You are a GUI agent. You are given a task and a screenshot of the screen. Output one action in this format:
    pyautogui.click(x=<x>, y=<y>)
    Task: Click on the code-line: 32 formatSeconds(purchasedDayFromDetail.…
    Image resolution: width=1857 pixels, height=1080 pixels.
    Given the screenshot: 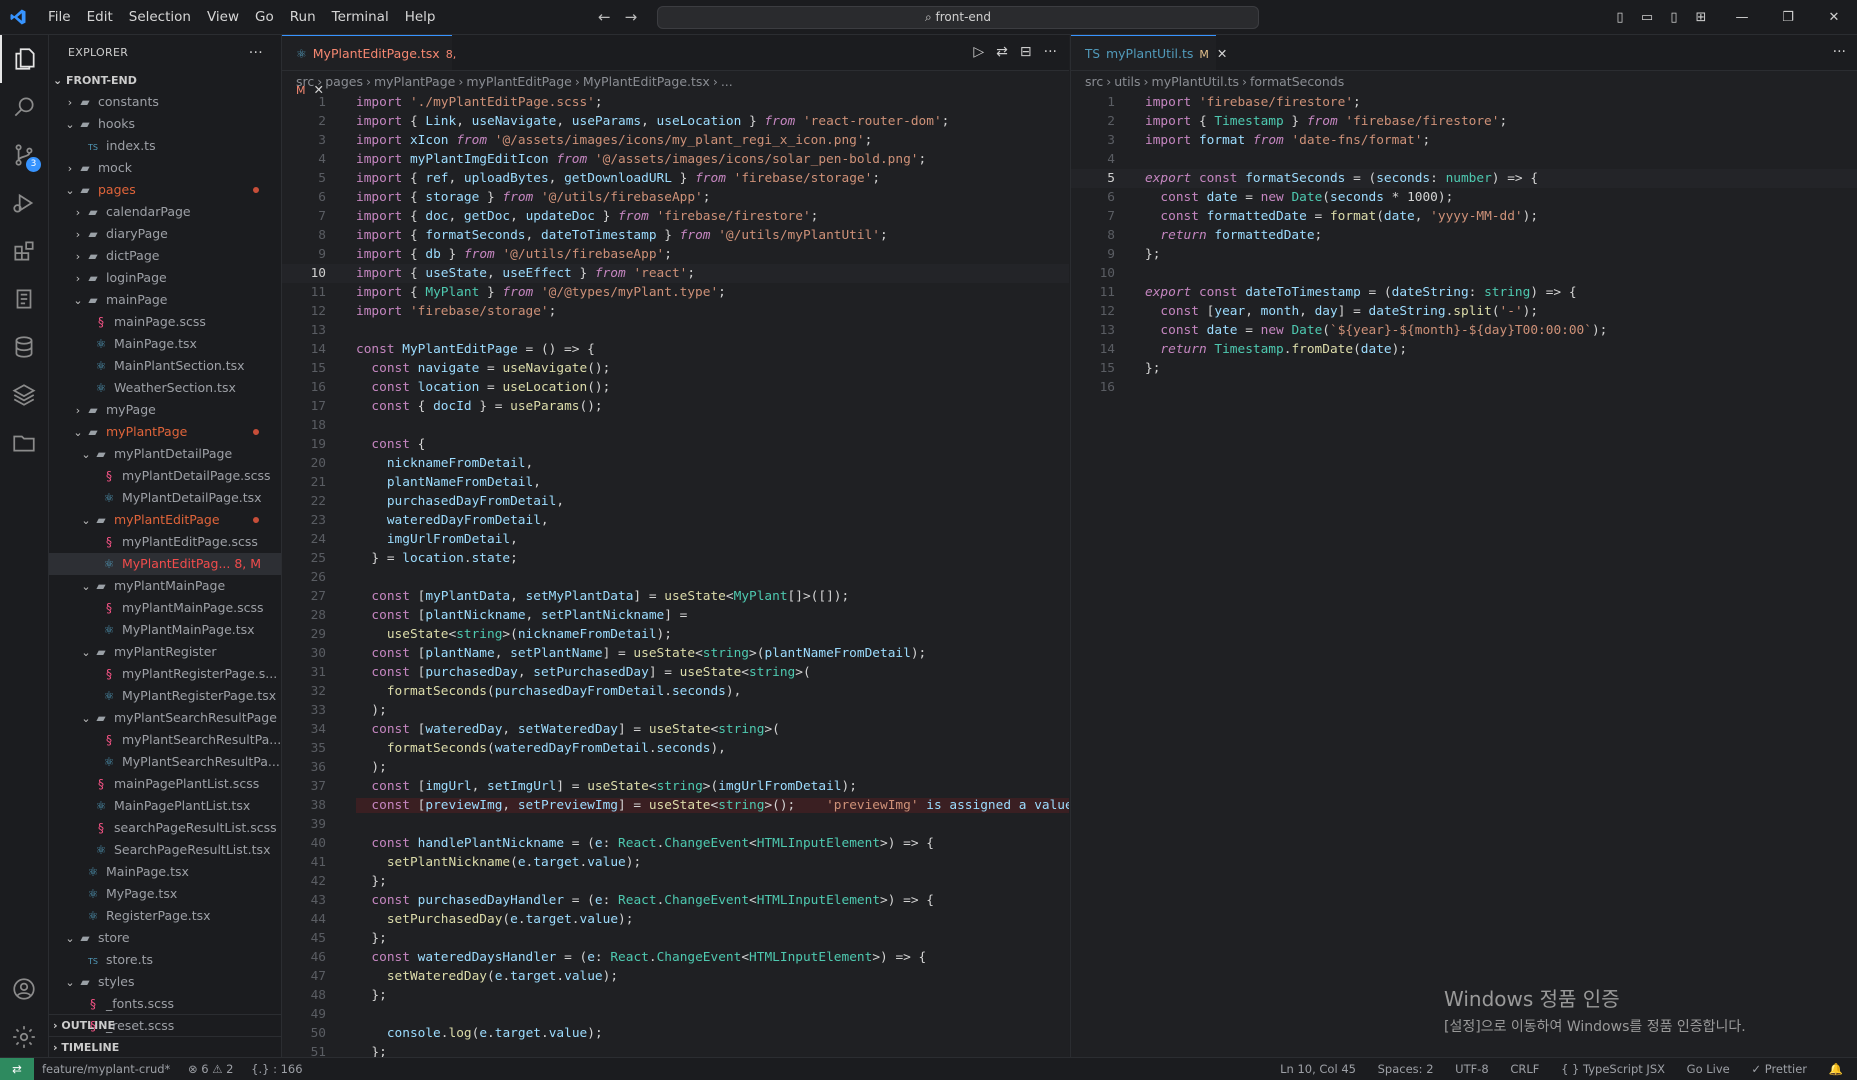 What is the action you would take?
    pyautogui.click(x=675, y=691)
    